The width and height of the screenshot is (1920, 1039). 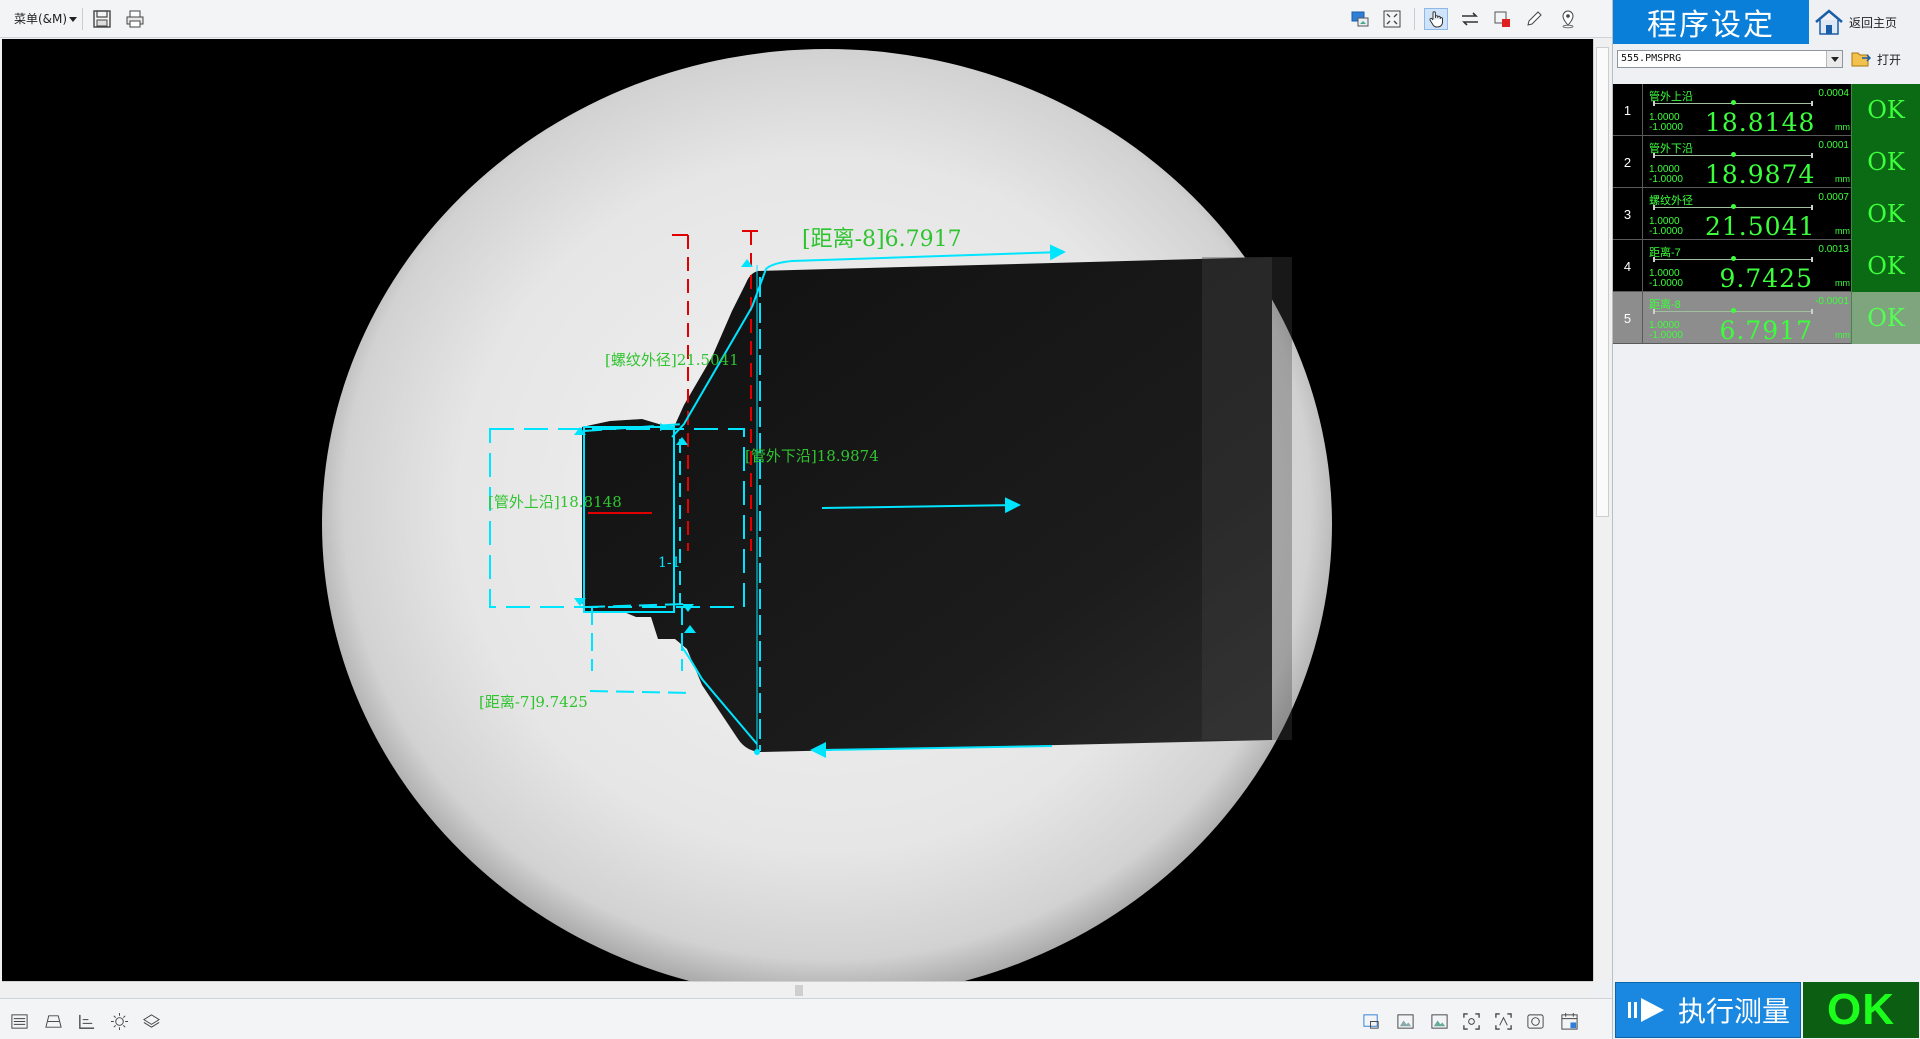 What do you see at coordinates (1671, 149) in the screenshot?
I see `result-name: 管外下沿` at bounding box center [1671, 149].